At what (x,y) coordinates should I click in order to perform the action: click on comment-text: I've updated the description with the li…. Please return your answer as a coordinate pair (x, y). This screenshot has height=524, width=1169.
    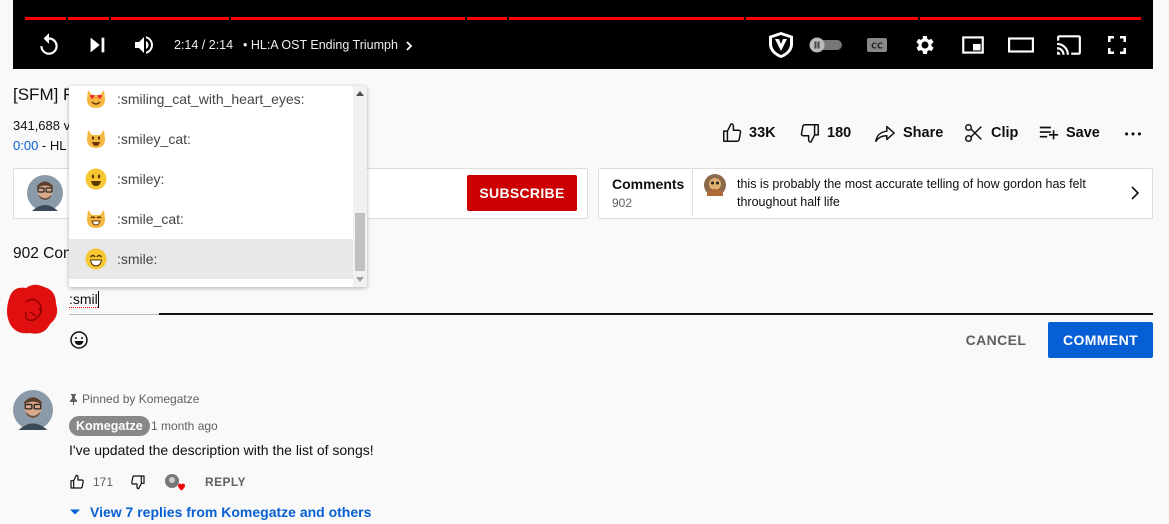
    Looking at the image, I should click on (221, 450).